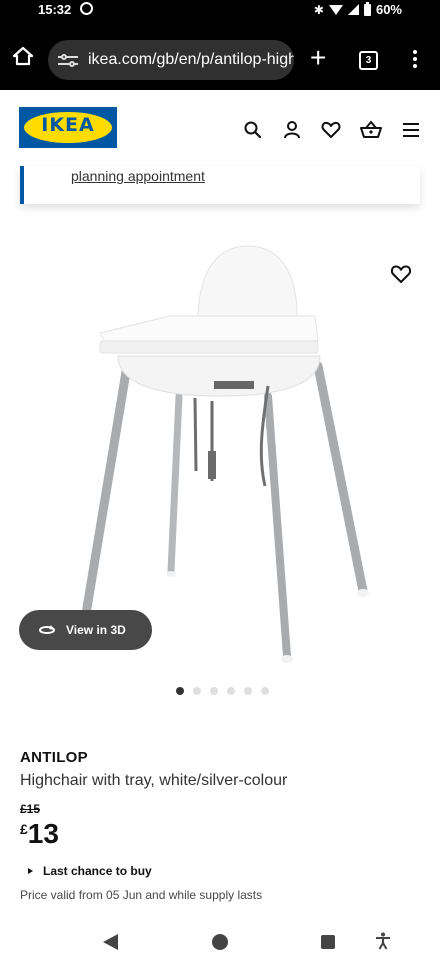 The height and width of the screenshot is (965, 440). I want to click on planning-appointment-link: planning appointment, so click(138, 176).